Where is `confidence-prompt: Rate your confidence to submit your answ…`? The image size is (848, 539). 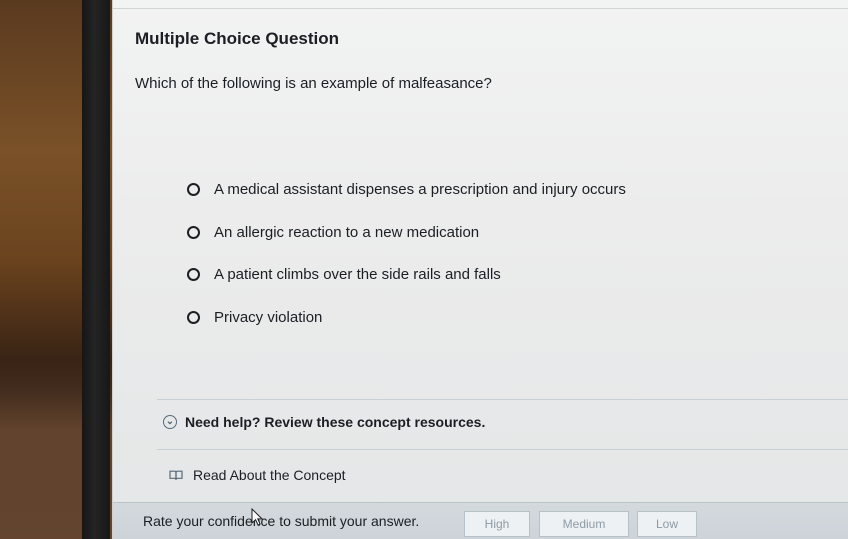
confidence-prompt: Rate your confidence to submit your answ… is located at coordinates (281, 521).